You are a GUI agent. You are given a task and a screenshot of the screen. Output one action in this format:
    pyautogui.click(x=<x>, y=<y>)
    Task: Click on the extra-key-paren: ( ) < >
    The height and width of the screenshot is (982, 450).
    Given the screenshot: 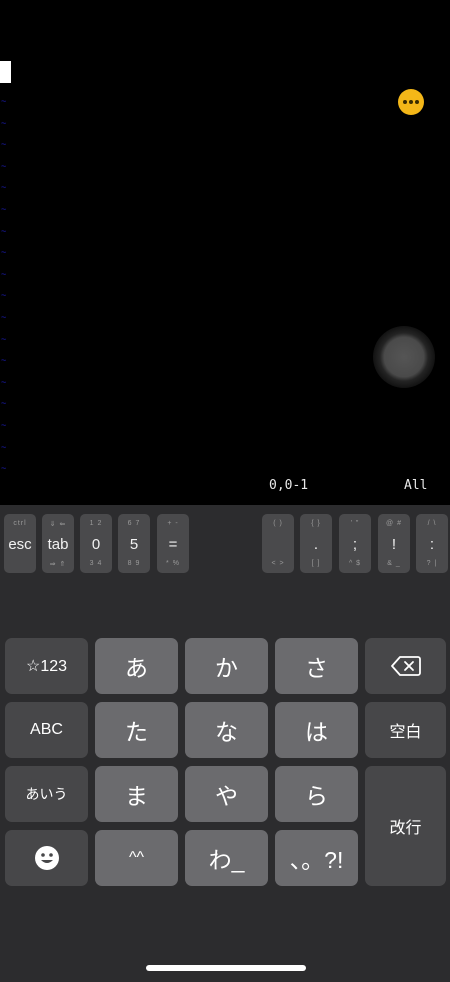 What is the action you would take?
    pyautogui.click(x=278, y=543)
    